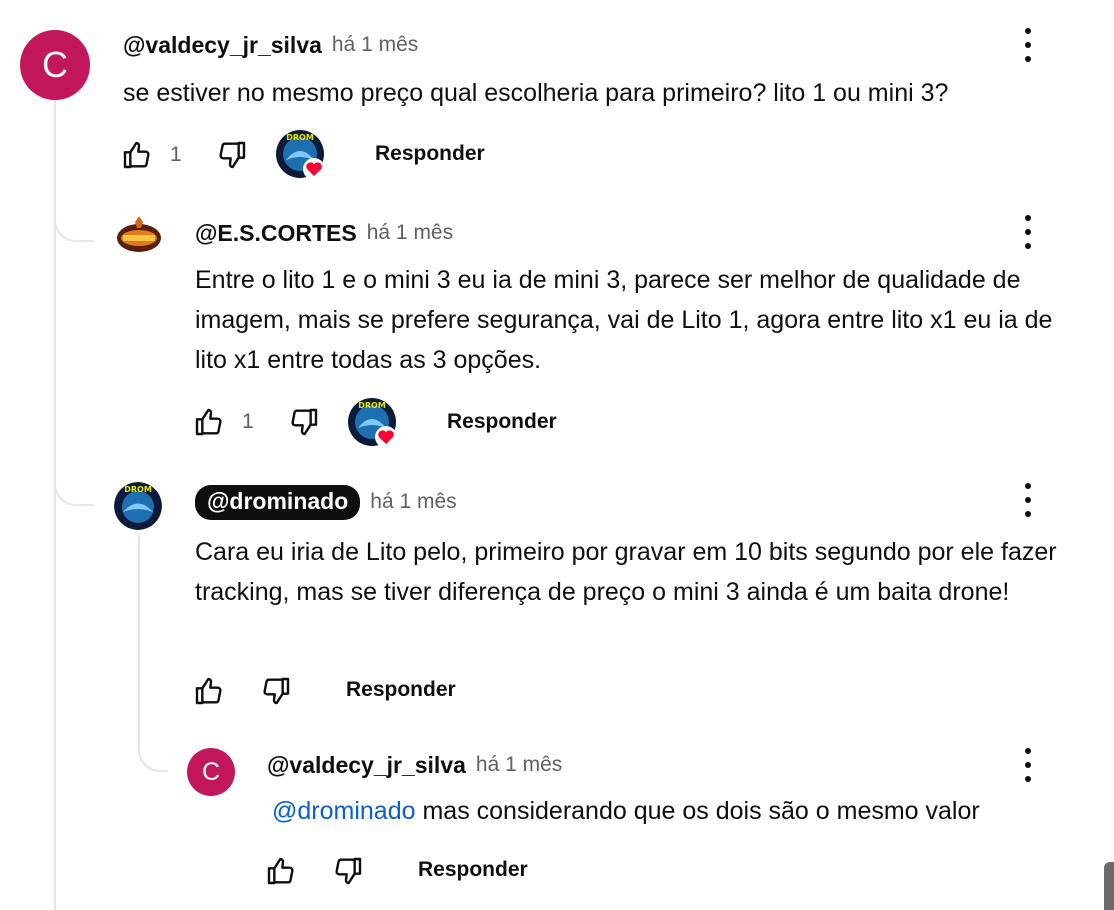  I want to click on author-handle: @E.S.CORTES, so click(276, 233).